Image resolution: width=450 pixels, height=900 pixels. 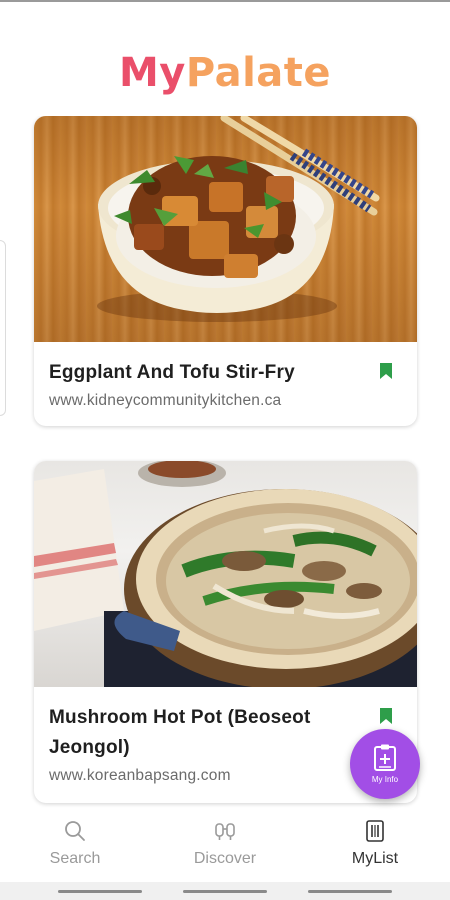 I want to click on tab-label: Search, so click(x=75, y=858).